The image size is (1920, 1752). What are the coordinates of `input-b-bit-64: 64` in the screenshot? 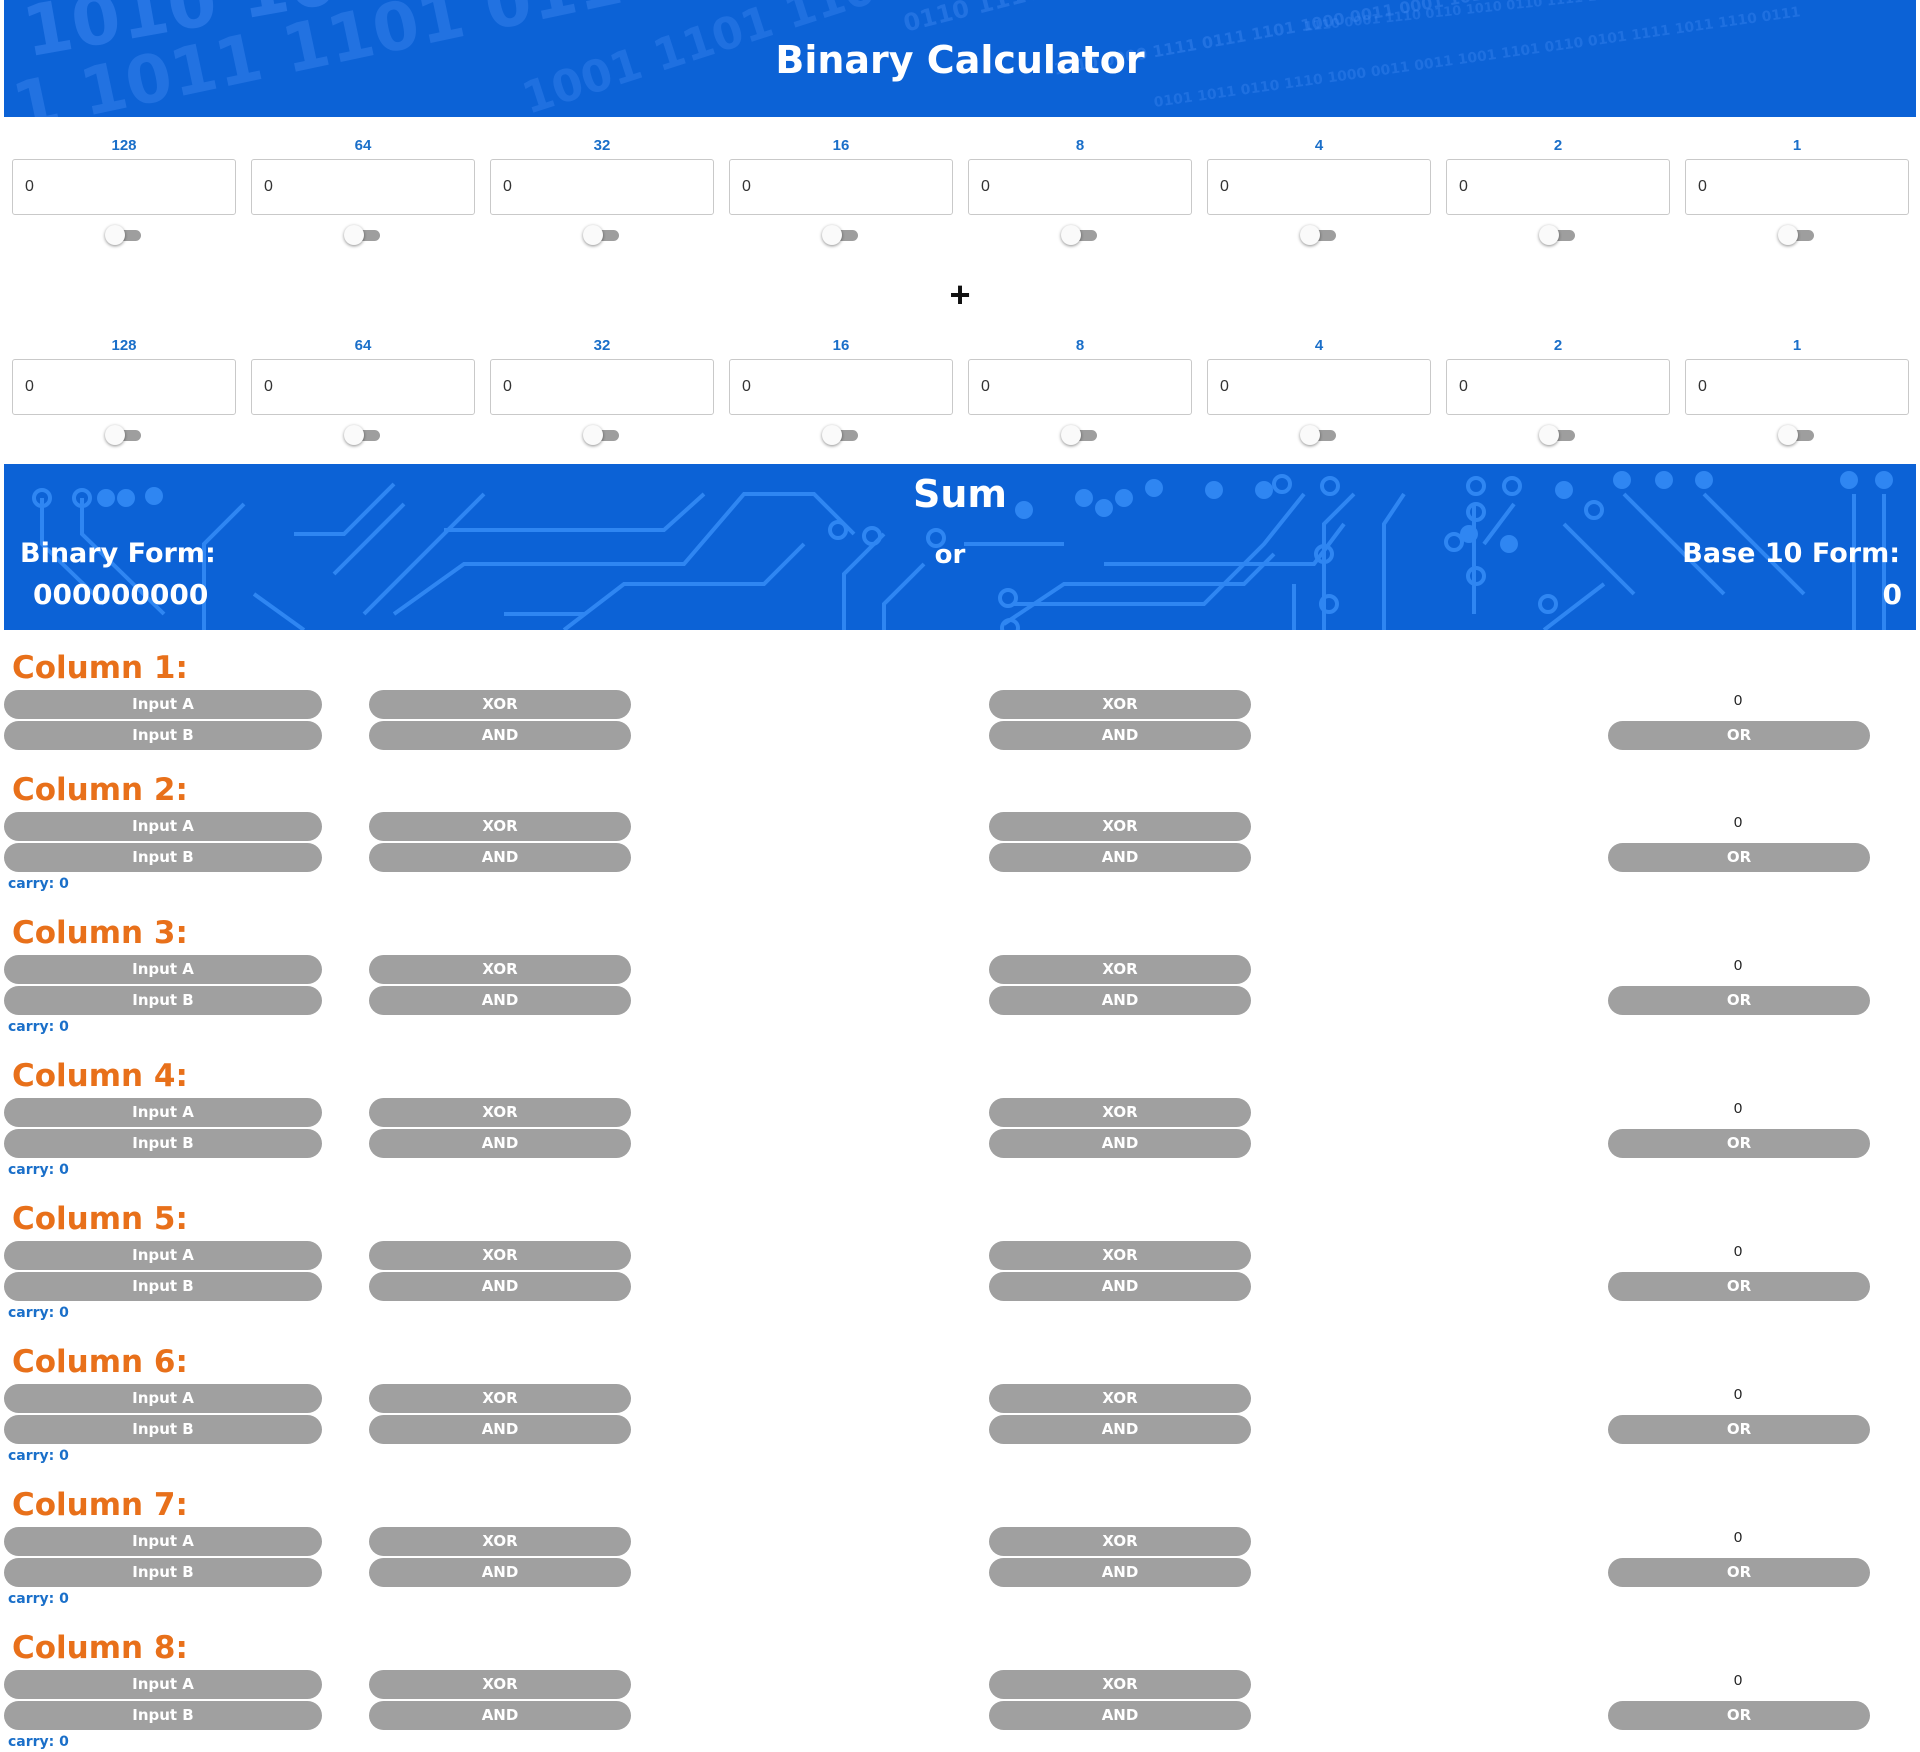 It's located at (363, 391).